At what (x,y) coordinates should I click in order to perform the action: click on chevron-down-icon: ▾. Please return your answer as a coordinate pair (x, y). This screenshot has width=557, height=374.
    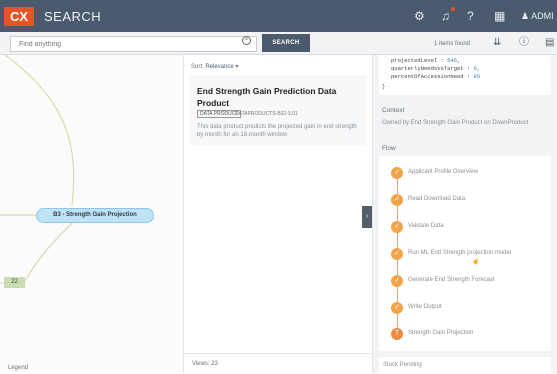
    Looking at the image, I should click on (237, 67).